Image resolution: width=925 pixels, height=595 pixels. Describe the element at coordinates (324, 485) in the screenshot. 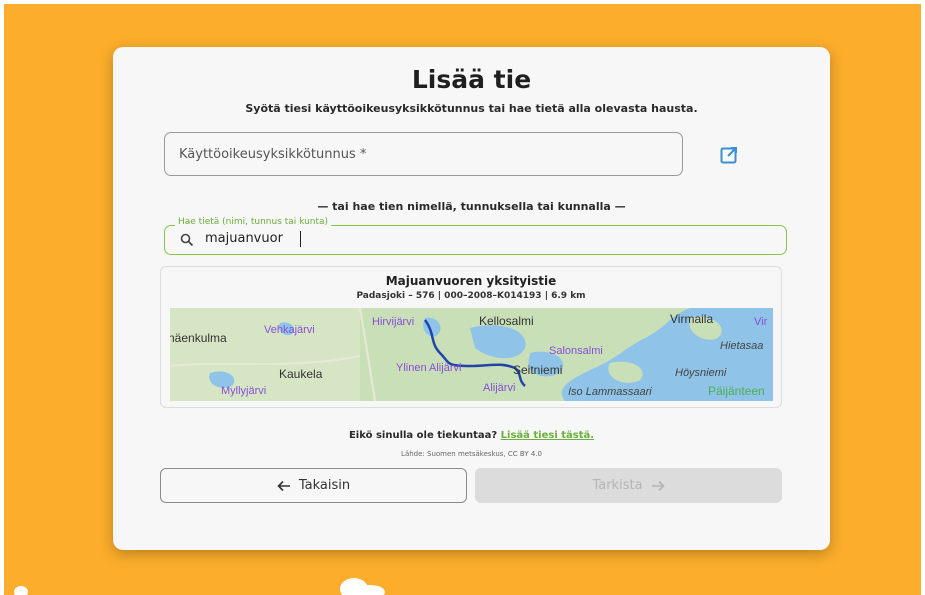

I see `back-button-label: Takaisin` at that location.